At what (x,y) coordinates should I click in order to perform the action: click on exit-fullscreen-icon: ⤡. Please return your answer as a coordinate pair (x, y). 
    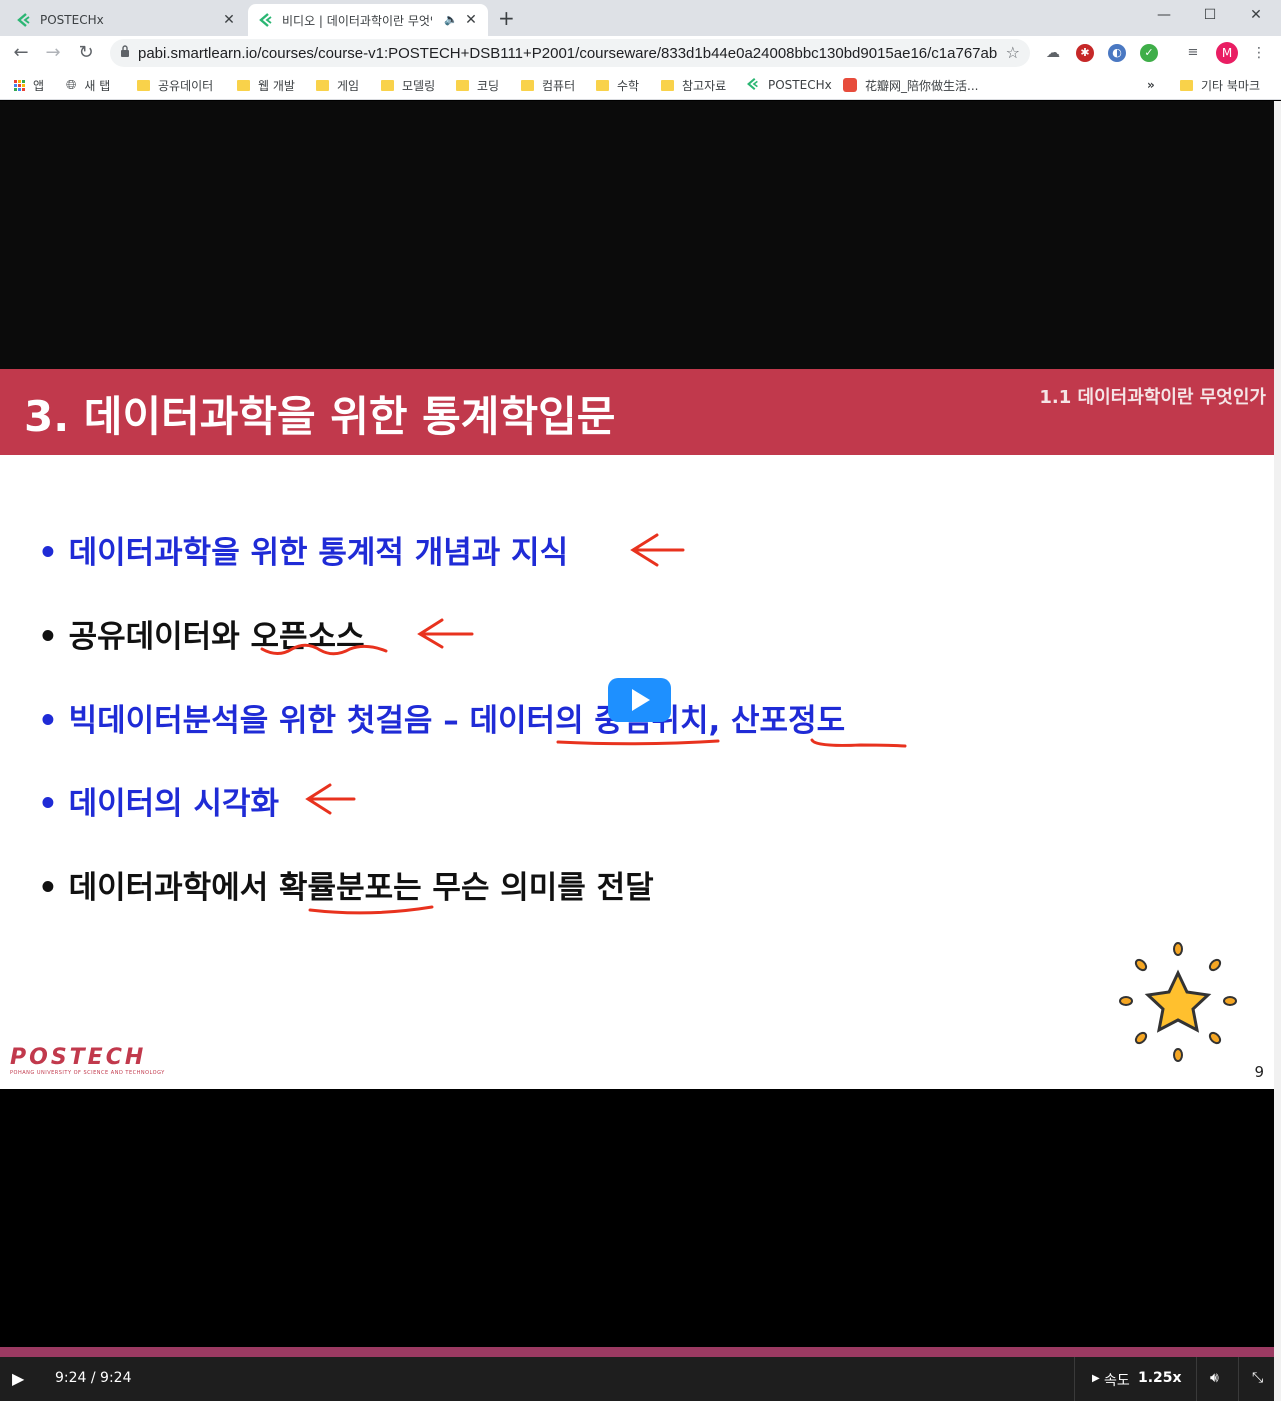
    Looking at the image, I should click on (1257, 1378).